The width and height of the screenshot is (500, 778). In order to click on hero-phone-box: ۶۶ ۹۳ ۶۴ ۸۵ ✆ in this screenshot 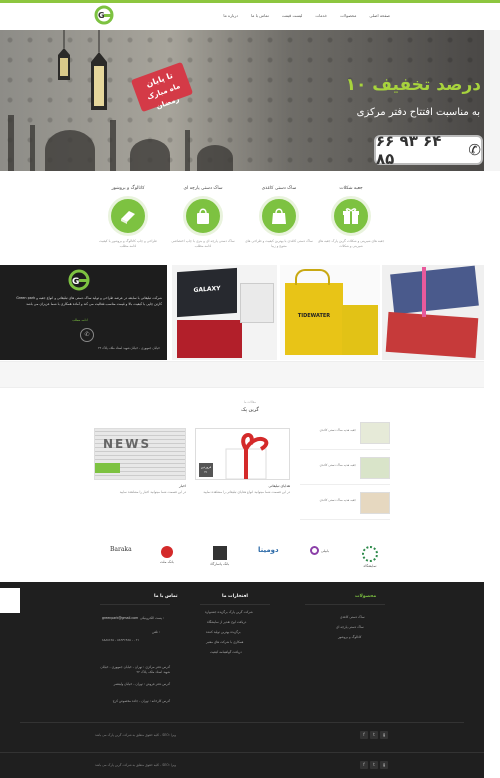, I will do `click(428, 150)`.